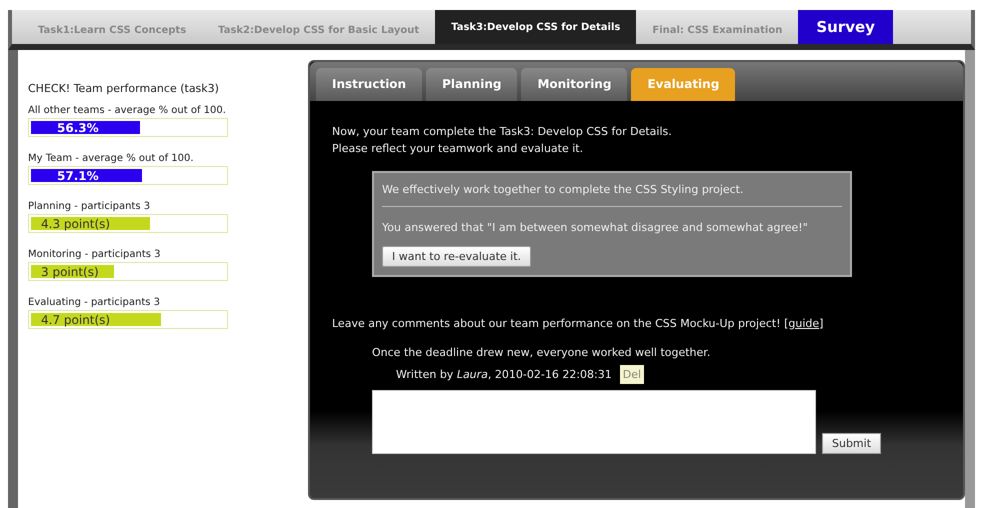 The width and height of the screenshot is (983, 508). What do you see at coordinates (845, 27) in the screenshot?
I see `nav-tab: Survey` at bounding box center [845, 27].